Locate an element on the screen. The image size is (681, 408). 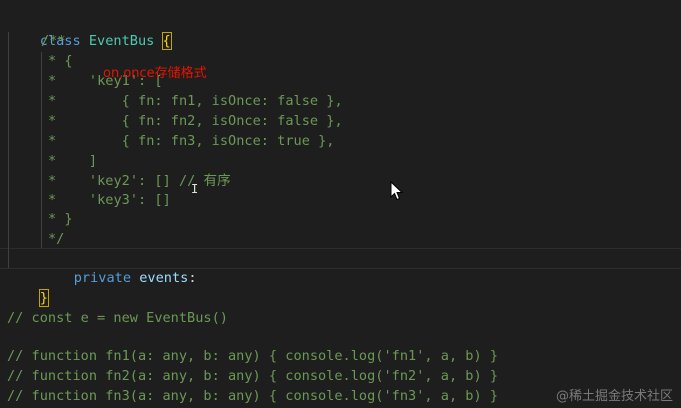
comment-text: /** is located at coordinates (53, 41).